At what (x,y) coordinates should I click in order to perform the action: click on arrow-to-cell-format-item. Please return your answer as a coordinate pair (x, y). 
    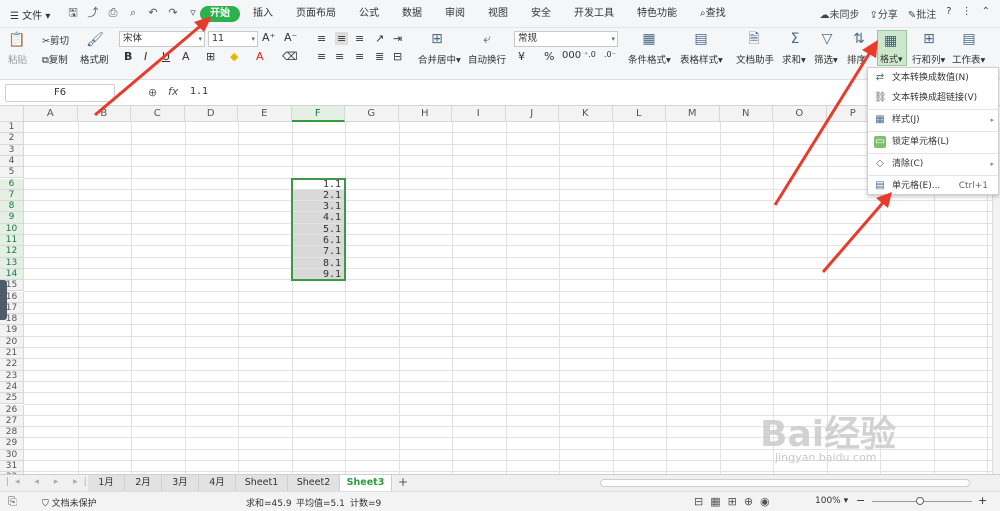
    Looking at the image, I should click on (855, 235).